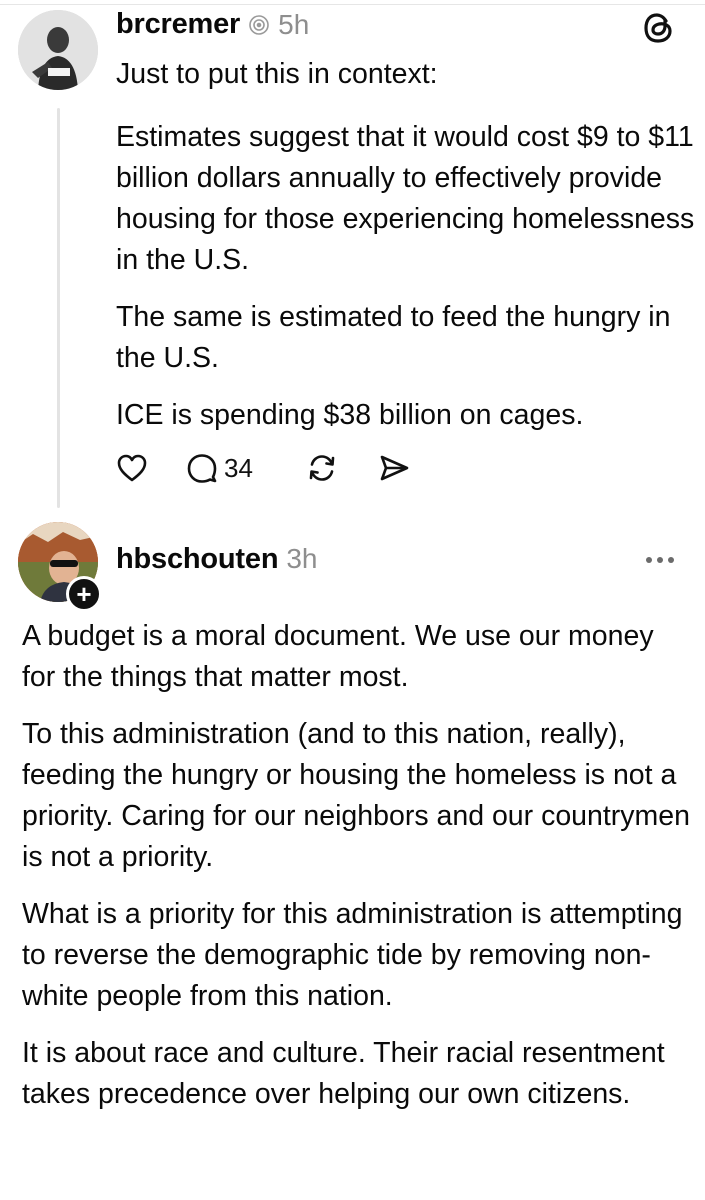 Image resolution: width=705 pixels, height=1200 pixels. I want to click on timestamp: 3h, so click(302, 558).